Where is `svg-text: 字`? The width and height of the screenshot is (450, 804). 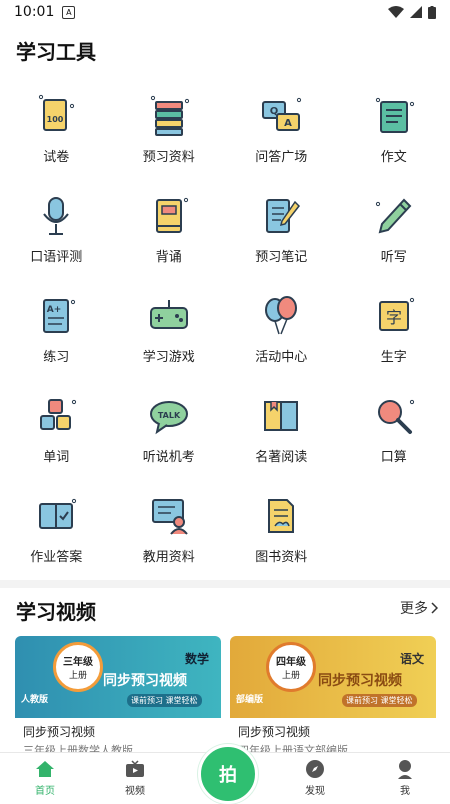
svg-text: 字 is located at coordinates (394, 317).